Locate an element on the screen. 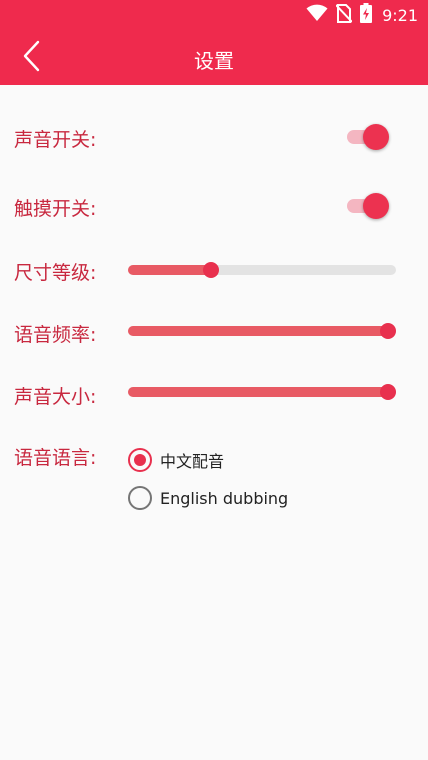  app-bar: 设置 is located at coordinates (214, 57).